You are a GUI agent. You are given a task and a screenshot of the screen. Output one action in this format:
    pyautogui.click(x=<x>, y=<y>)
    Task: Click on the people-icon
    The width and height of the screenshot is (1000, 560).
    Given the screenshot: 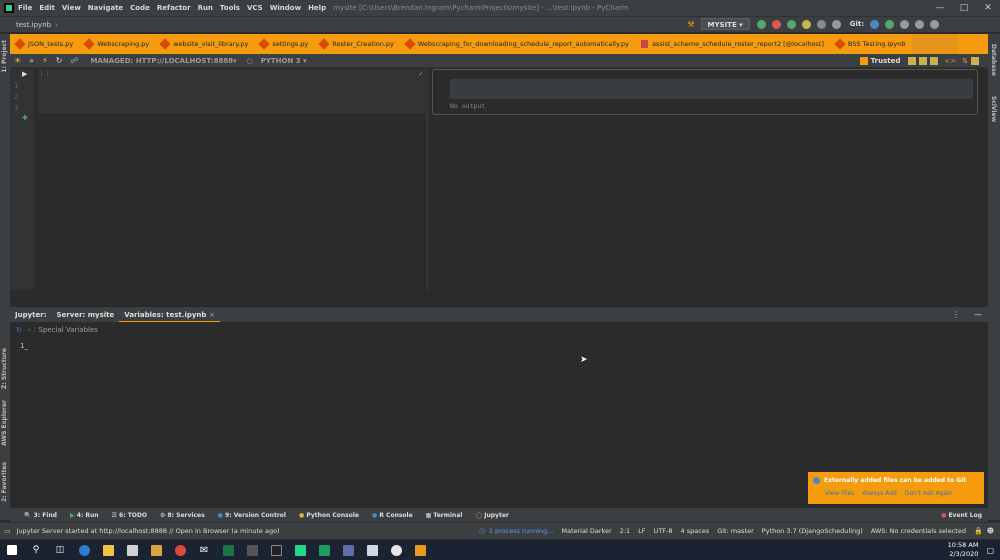 What is the action you would take?
    pyautogui.click(x=156, y=550)
    